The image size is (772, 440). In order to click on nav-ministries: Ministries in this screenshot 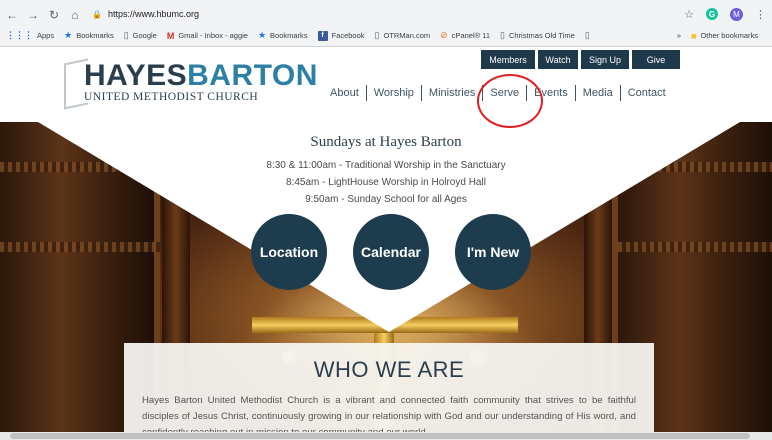, I will do `click(452, 93)`.